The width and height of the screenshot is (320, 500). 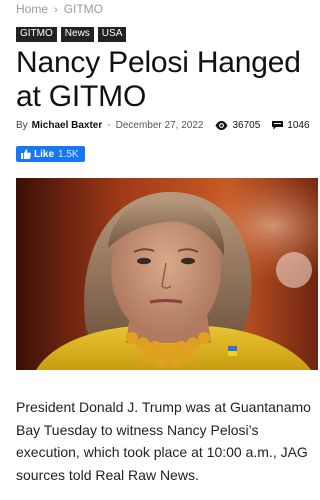 I want to click on facebook-like-label: Like, so click(x=44, y=154).